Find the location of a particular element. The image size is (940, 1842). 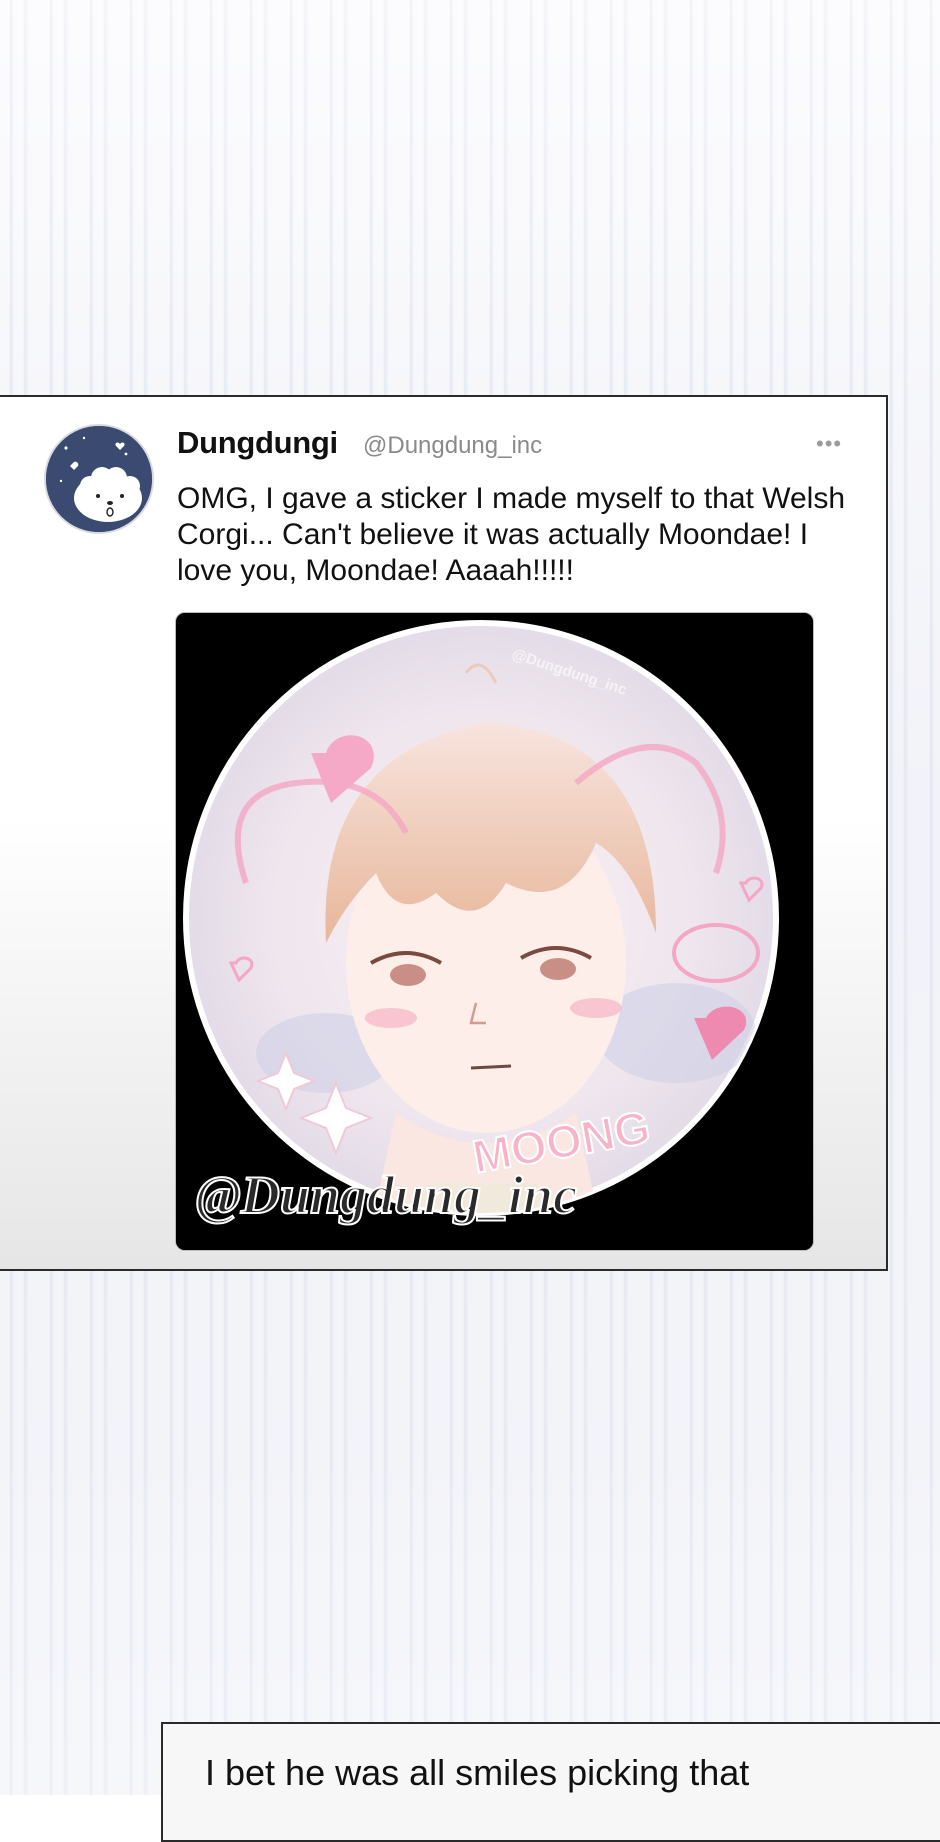

avatar is located at coordinates (99, 479).